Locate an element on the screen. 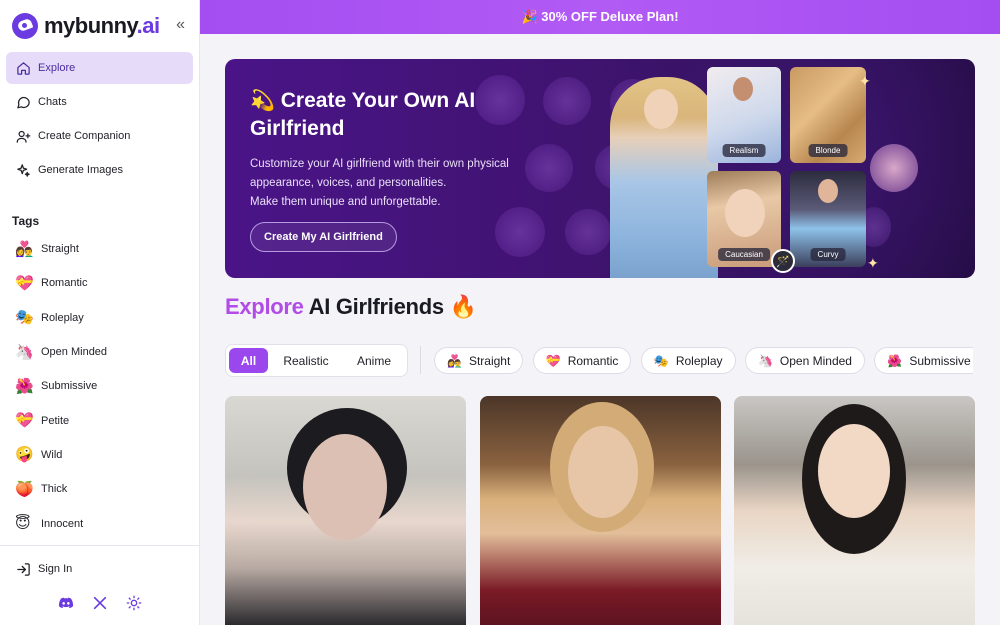 This screenshot has height=625, width=1000. nav-item-label: Create Companion is located at coordinates (84, 136).